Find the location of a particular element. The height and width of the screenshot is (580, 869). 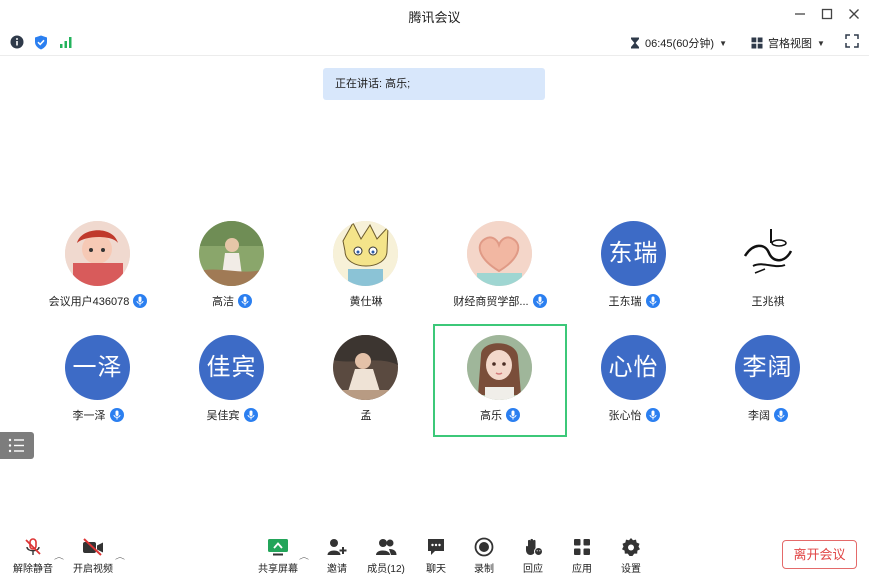

meeting-timer: 06:45(60分钟) ▼ is located at coordinates (678, 43).